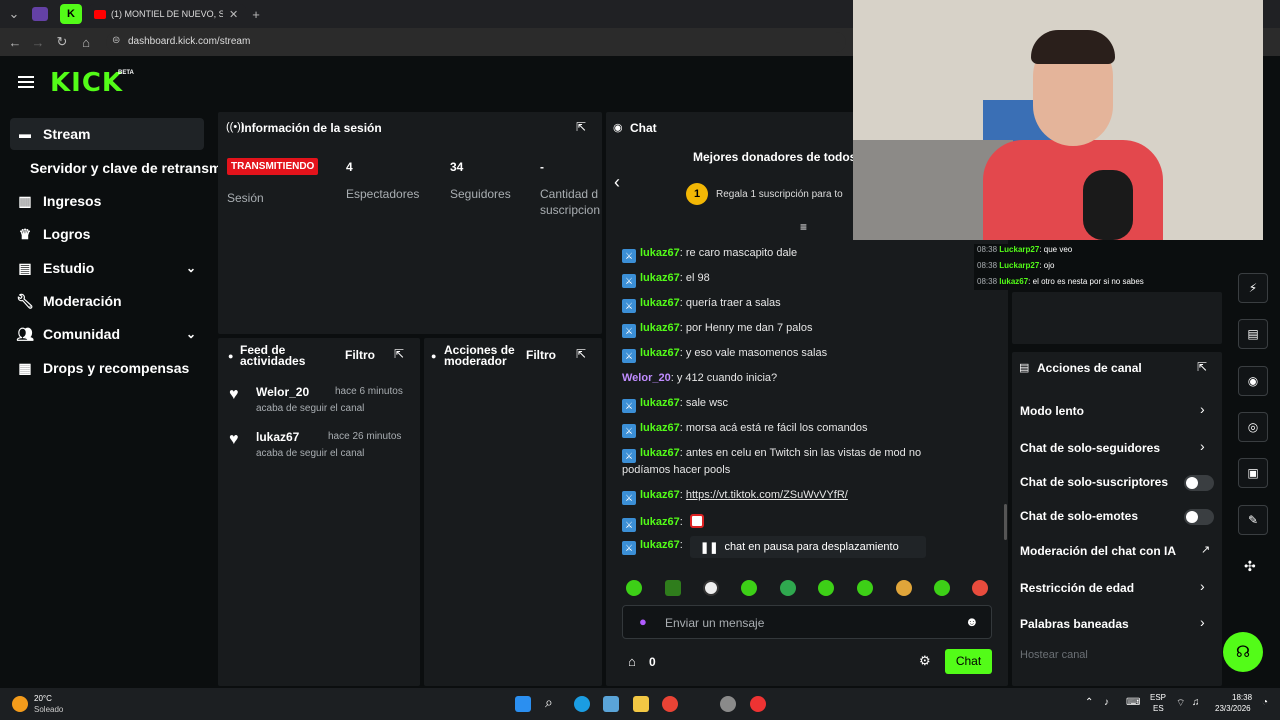 Image resolution: width=1280 pixels, height=720 pixels. I want to click on layout-icon: ▣, so click(1253, 473).